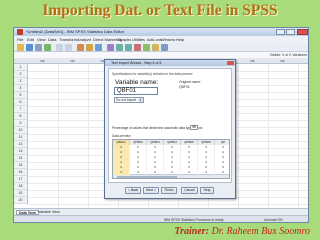 The image size is (320, 240). I want to click on goto-case-icon, so click(80, 47).